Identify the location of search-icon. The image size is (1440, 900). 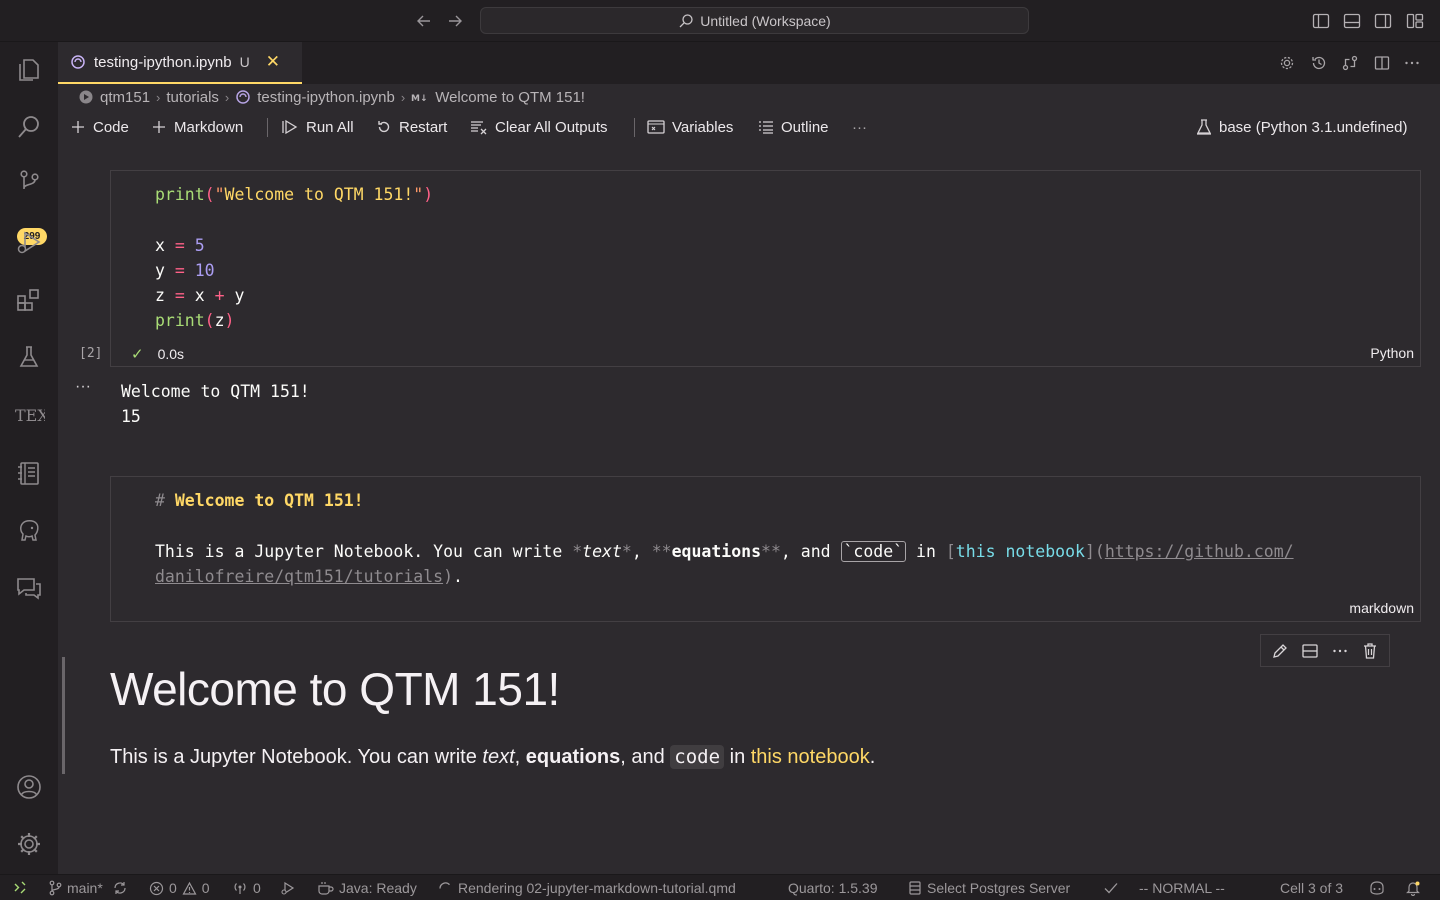
(29, 127).